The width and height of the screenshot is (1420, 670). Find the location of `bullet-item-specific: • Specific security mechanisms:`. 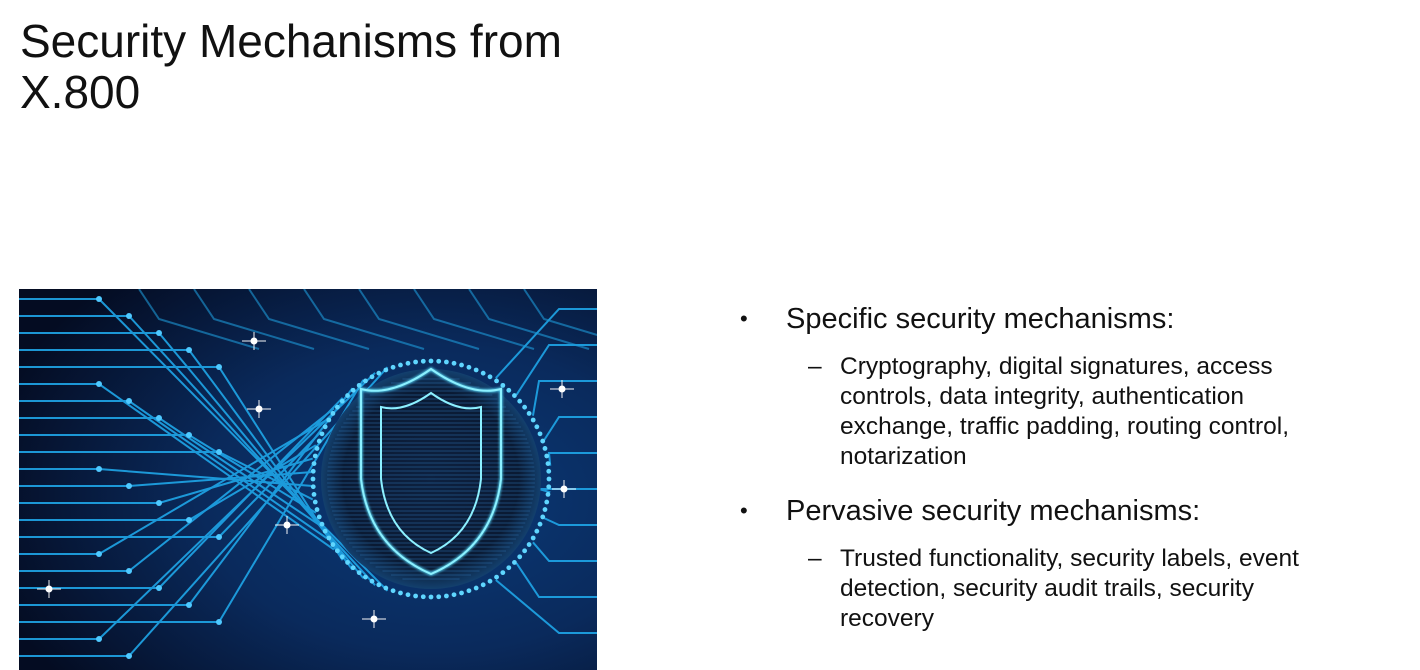

bullet-item-specific: • Specific security mechanisms: is located at coordinates (1070, 319).